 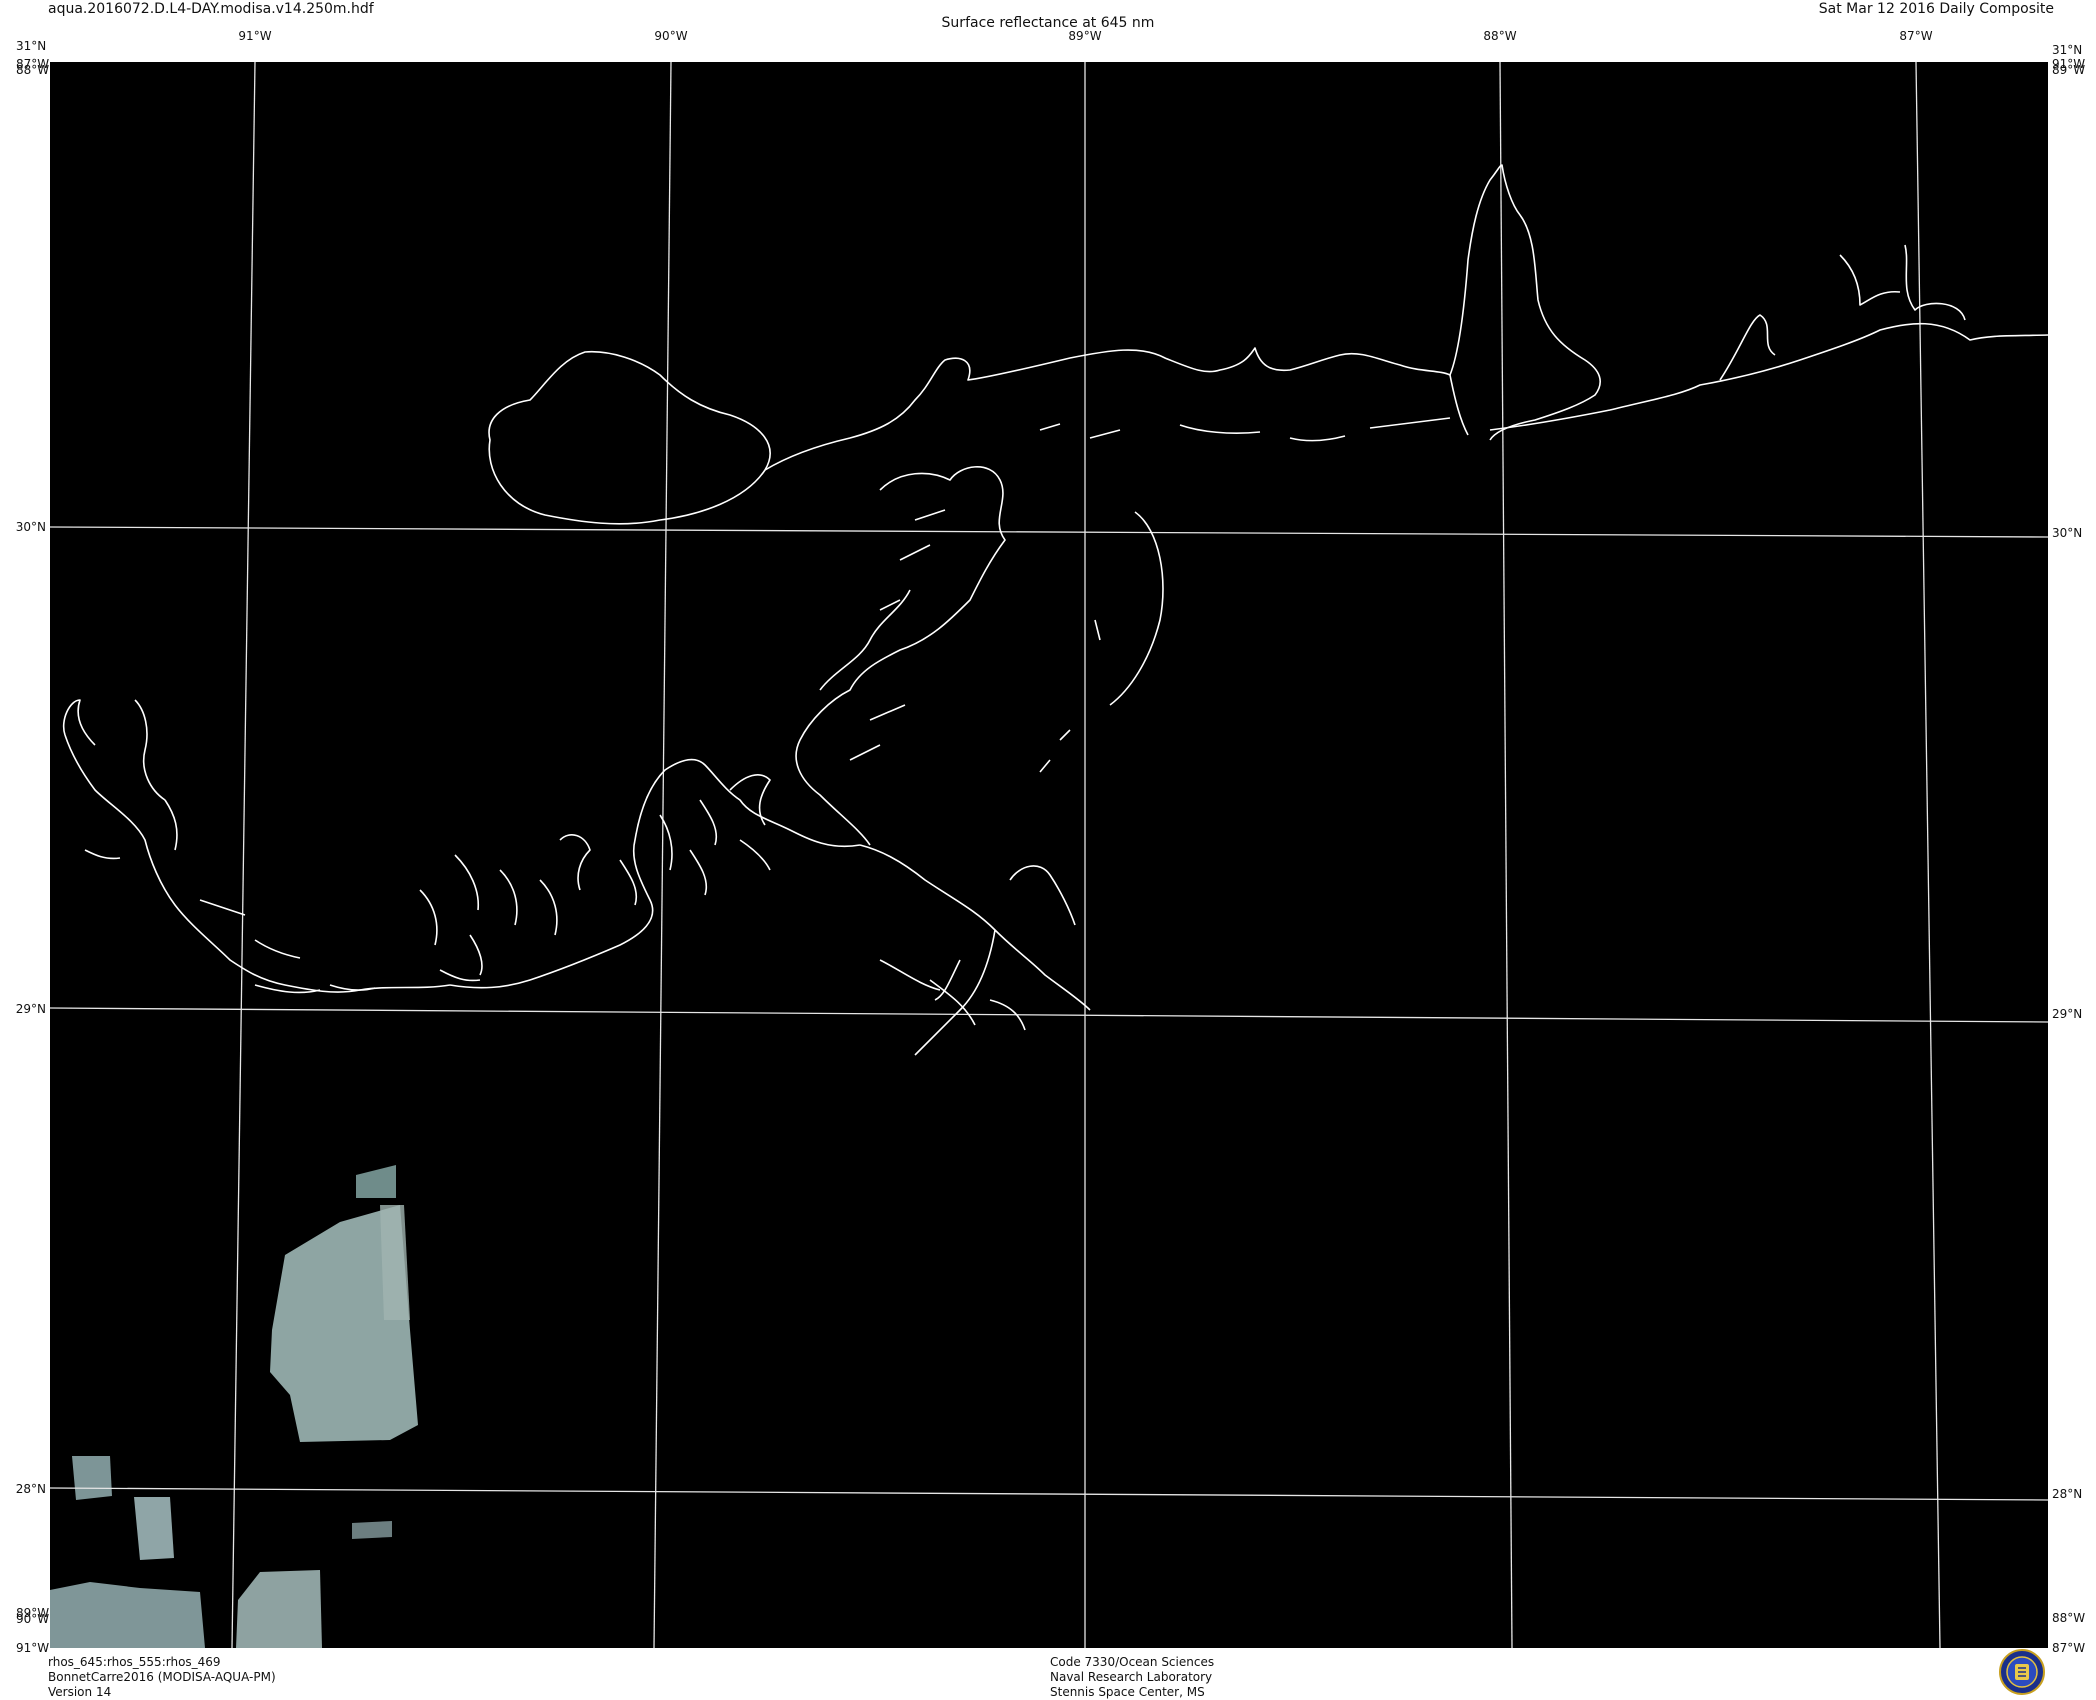 What do you see at coordinates (2067, 1014) in the screenshot?
I see `right-lat-label: 29°N` at bounding box center [2067, 1014].